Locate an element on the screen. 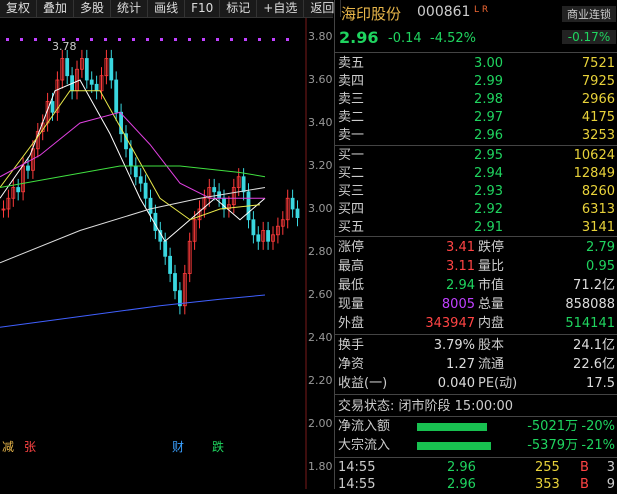 The image size is (617, 494). toolbar-button: 画线 is located at coordinates (167, 8).